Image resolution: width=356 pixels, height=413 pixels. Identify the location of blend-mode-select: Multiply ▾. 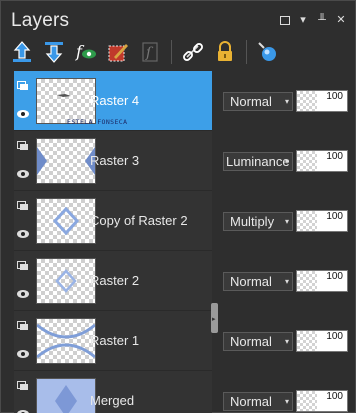
(258, 221).